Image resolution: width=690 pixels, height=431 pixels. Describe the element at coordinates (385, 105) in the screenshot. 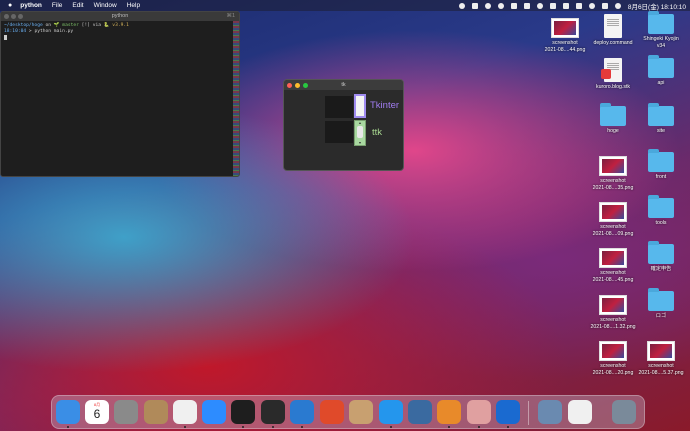

I see `tk-label: Tkinter` at that location.